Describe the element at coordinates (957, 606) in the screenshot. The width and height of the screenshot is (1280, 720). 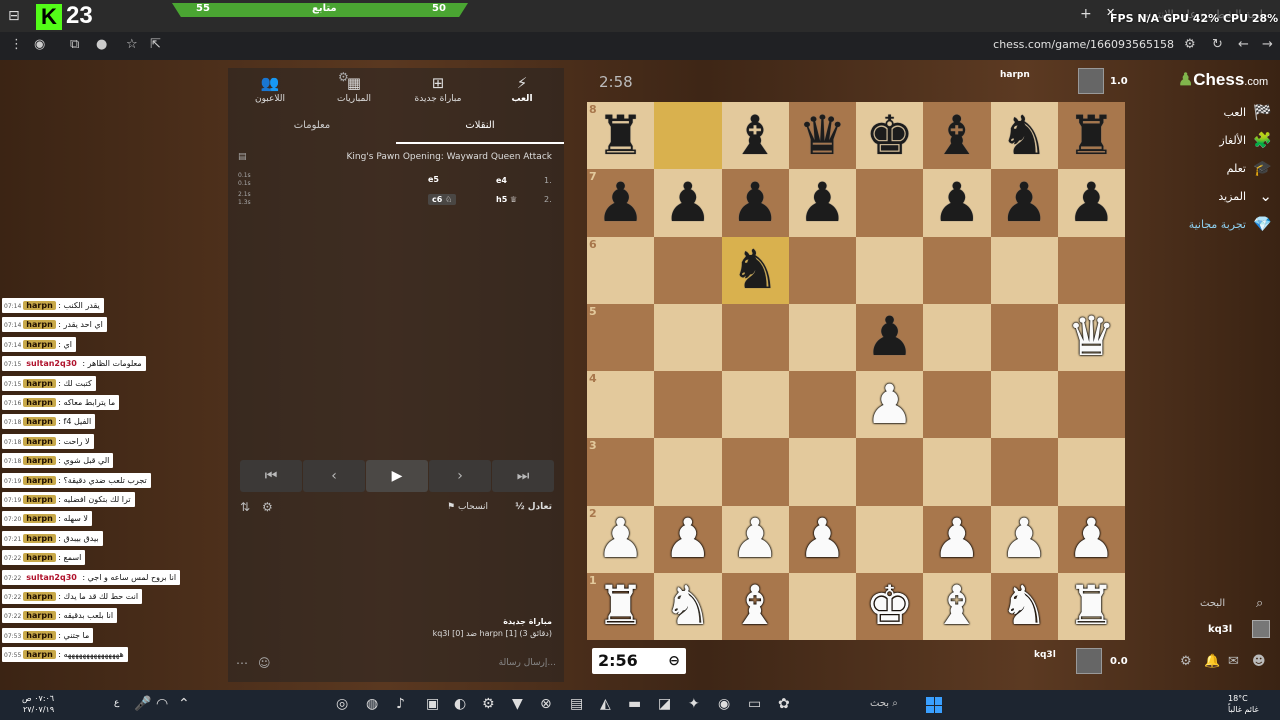
I see `square-f1: ♝` at that location.